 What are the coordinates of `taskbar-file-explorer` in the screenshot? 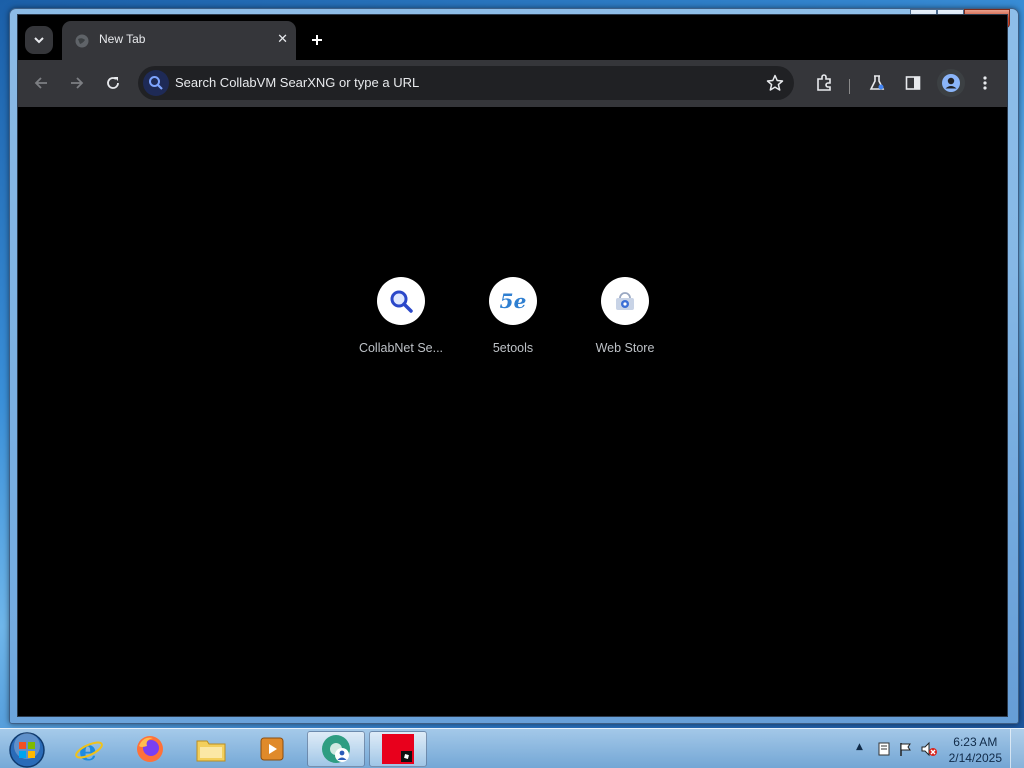 It's located at (211, 749).